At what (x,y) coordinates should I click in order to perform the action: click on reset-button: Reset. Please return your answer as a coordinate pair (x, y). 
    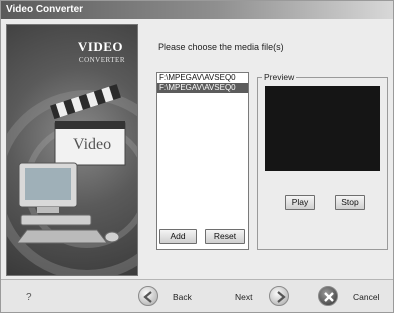
    Looking at the image, I should click on (225, 236).